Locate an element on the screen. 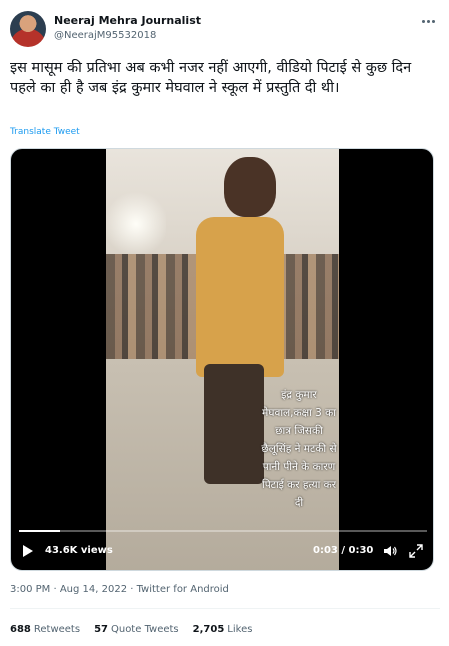 The width and height of the screenshot is (449, 646). engagement-stats: 688 Retweets 57 Quote Tweets 2,705 Likes is located at coordinates (131, 629).